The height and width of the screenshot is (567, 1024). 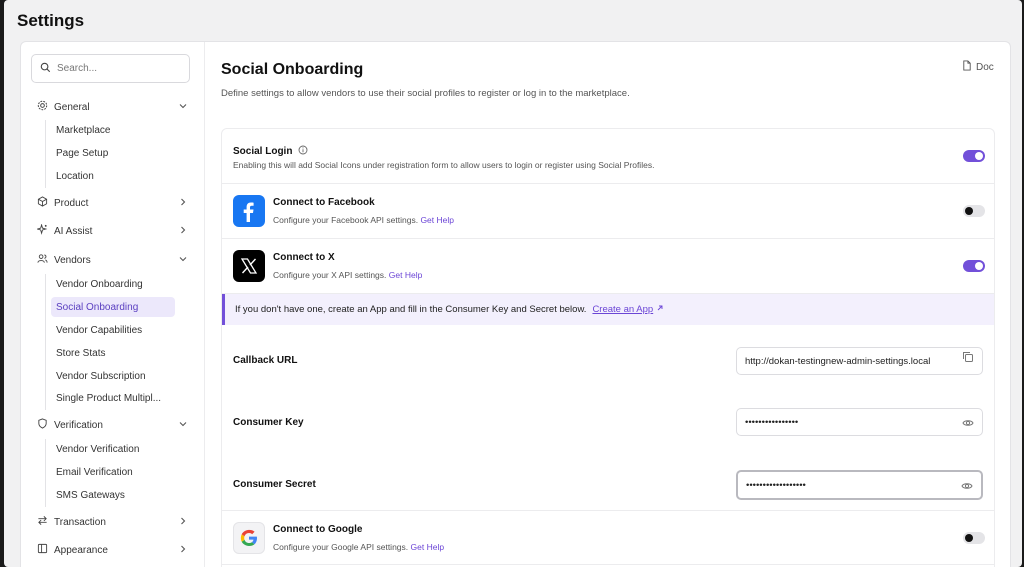 I want to click on sidebar-subitem-vendor-verification: Vendor Verification, so click(x=113, y=449).